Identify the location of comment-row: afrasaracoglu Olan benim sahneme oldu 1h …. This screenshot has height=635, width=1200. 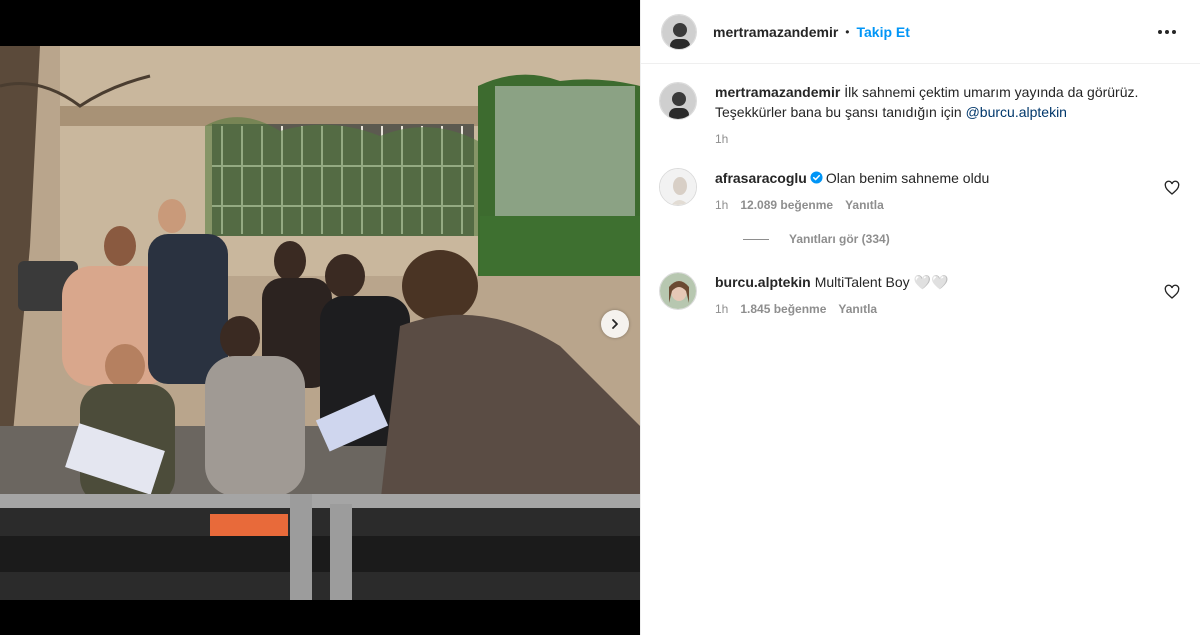
(921, 190).